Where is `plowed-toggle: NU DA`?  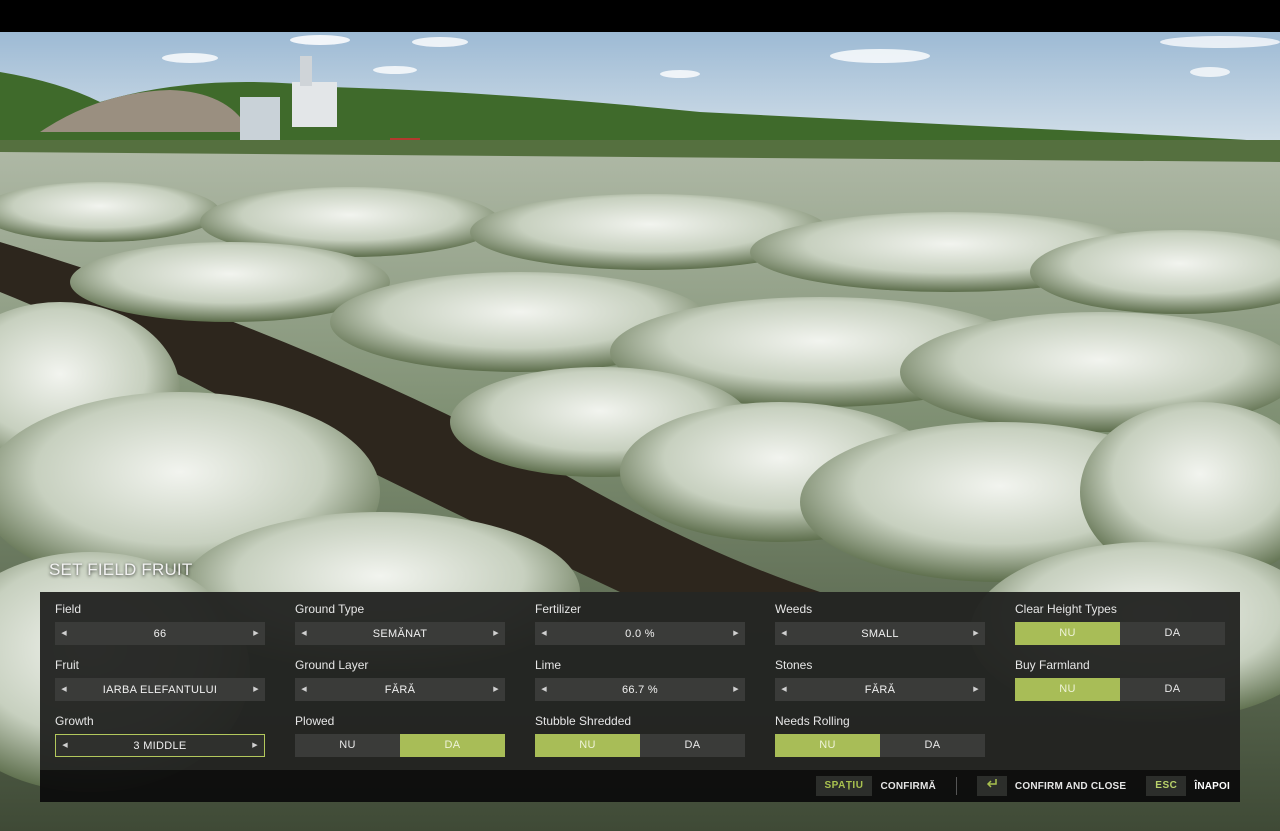
plowed-toggle: NU DA is located at coordinates (400, 745).